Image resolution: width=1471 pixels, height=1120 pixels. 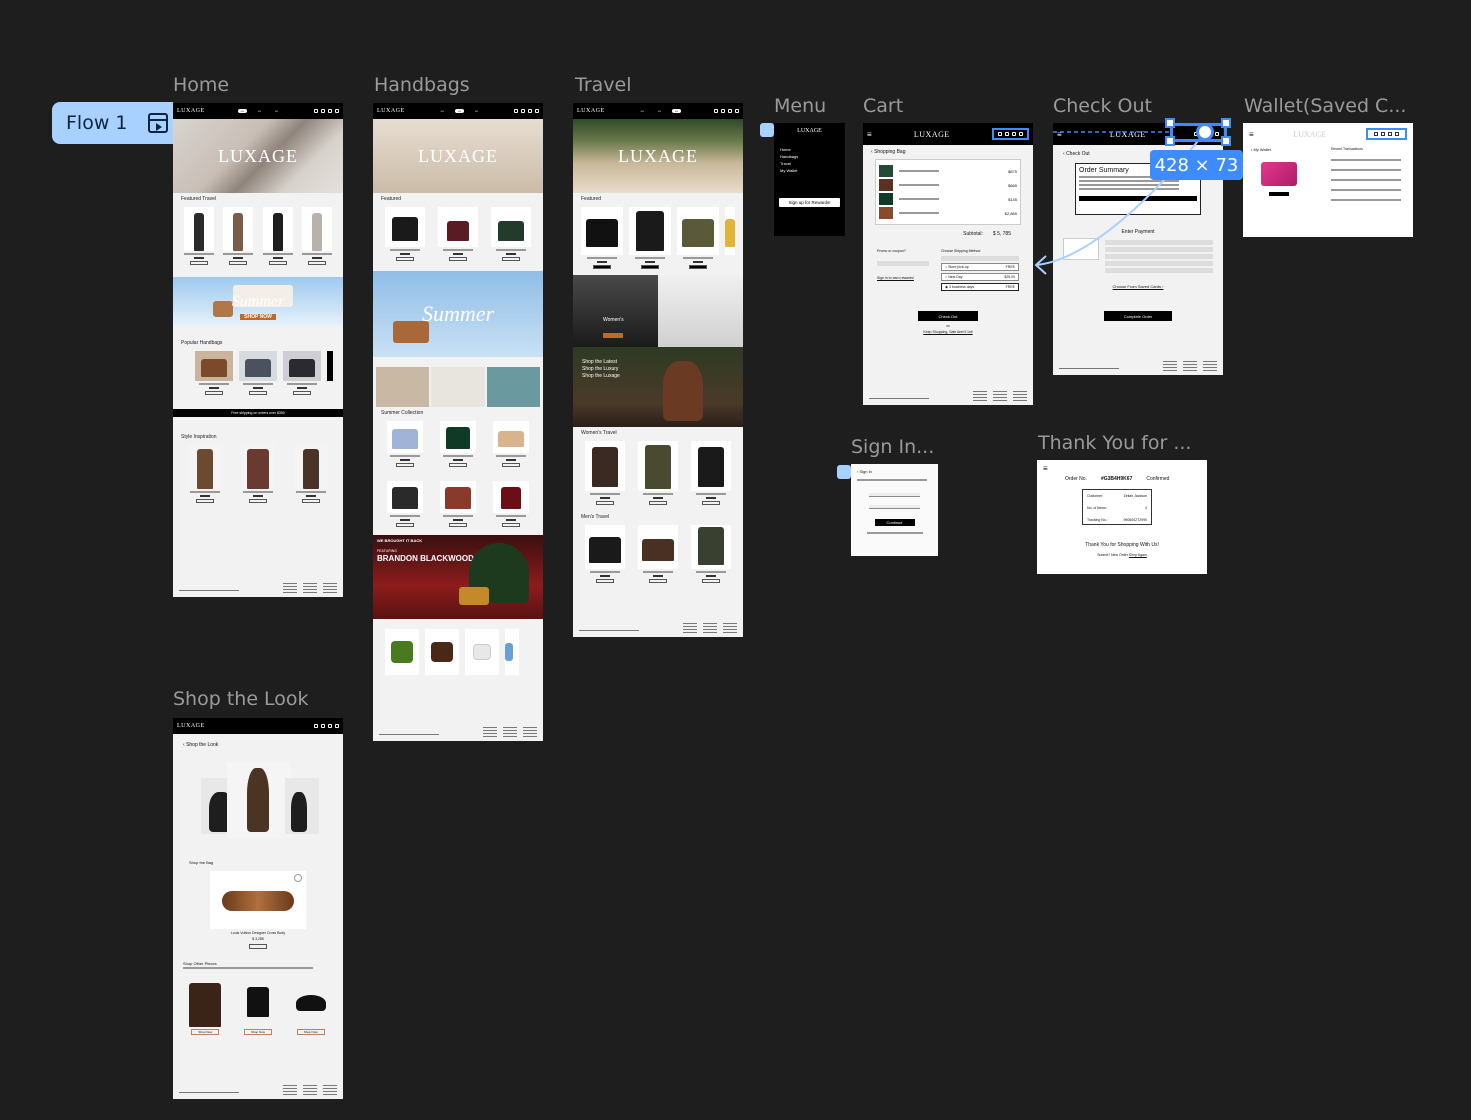 What do you see at coordinates (1205, 132) in the screenshot?
I see `connection-node` at bounding box center [1205, 132].